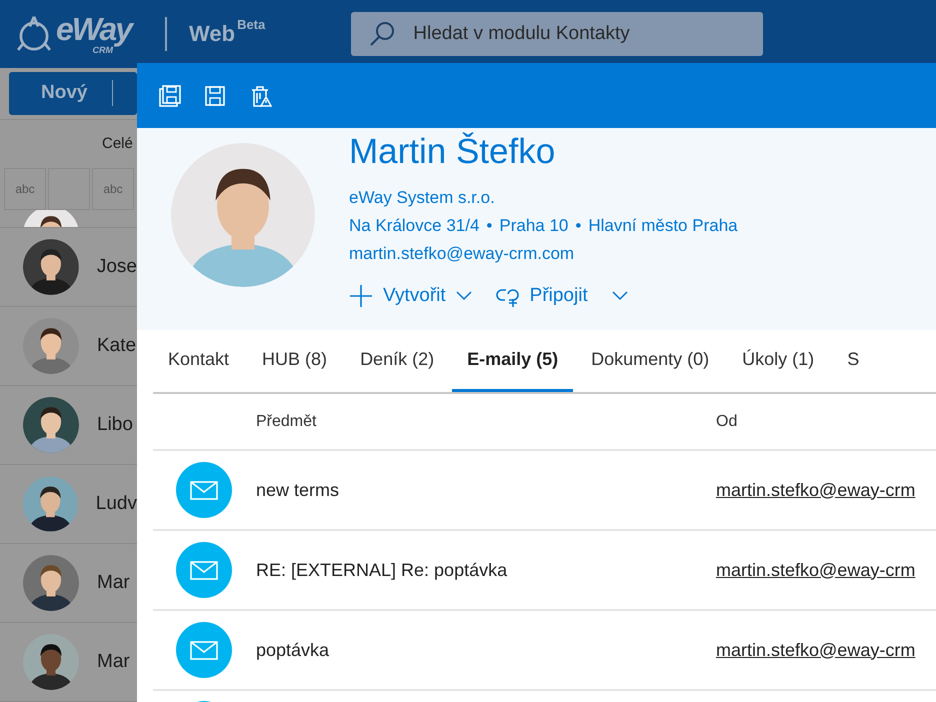 The height and width of the screenshot is (702, 936). I want to click on plus-icon, so click(361, 296).